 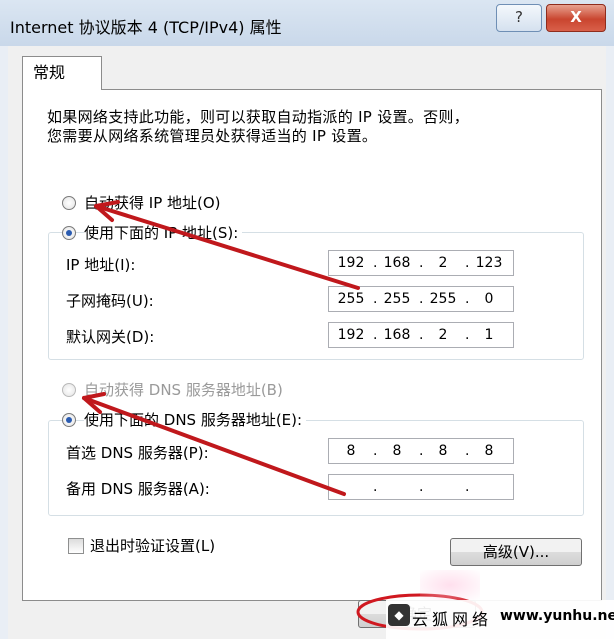 What do you see at coordinates (351, 299) in the screenshot?
I see `subnet-mask-octet-1: 255` at bounding box center [351, 299].